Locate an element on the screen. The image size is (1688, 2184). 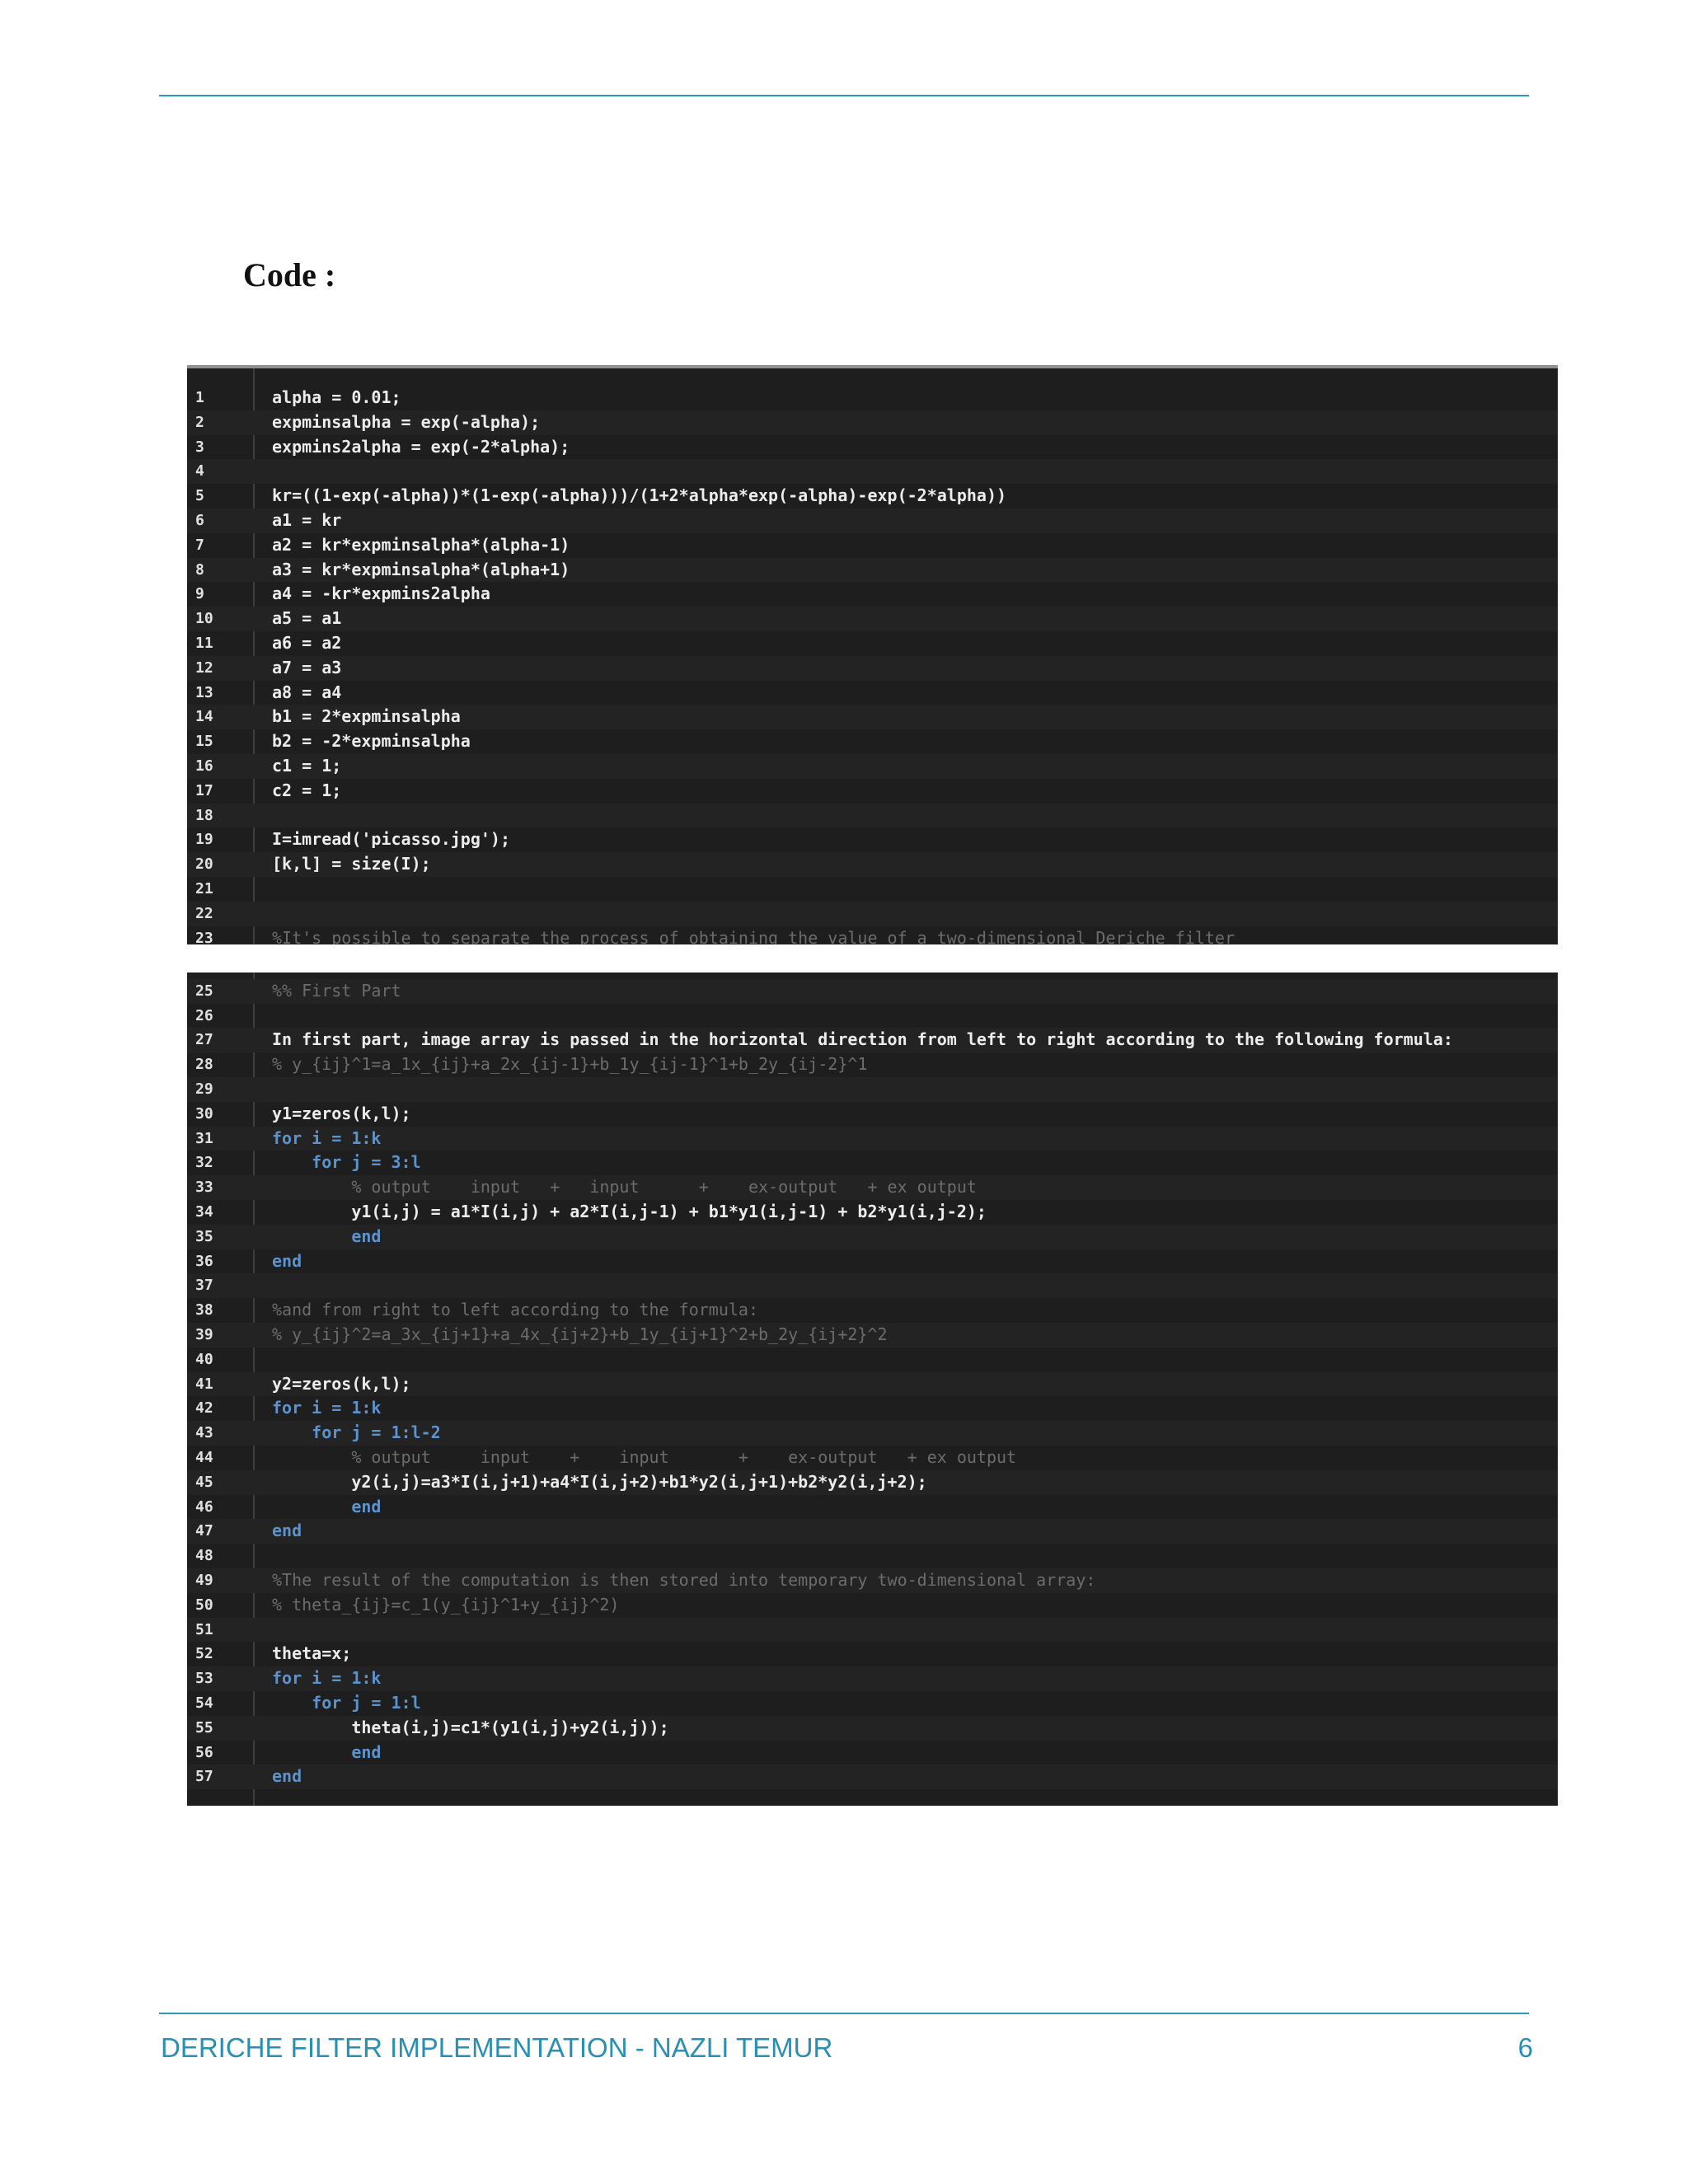
line-number: 55 is located at coordinates (204, 1727).